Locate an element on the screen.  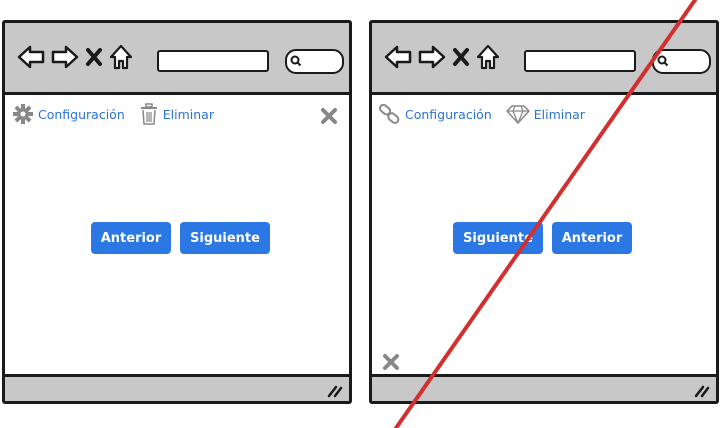
link-icon is located at coordinates (389, 113).